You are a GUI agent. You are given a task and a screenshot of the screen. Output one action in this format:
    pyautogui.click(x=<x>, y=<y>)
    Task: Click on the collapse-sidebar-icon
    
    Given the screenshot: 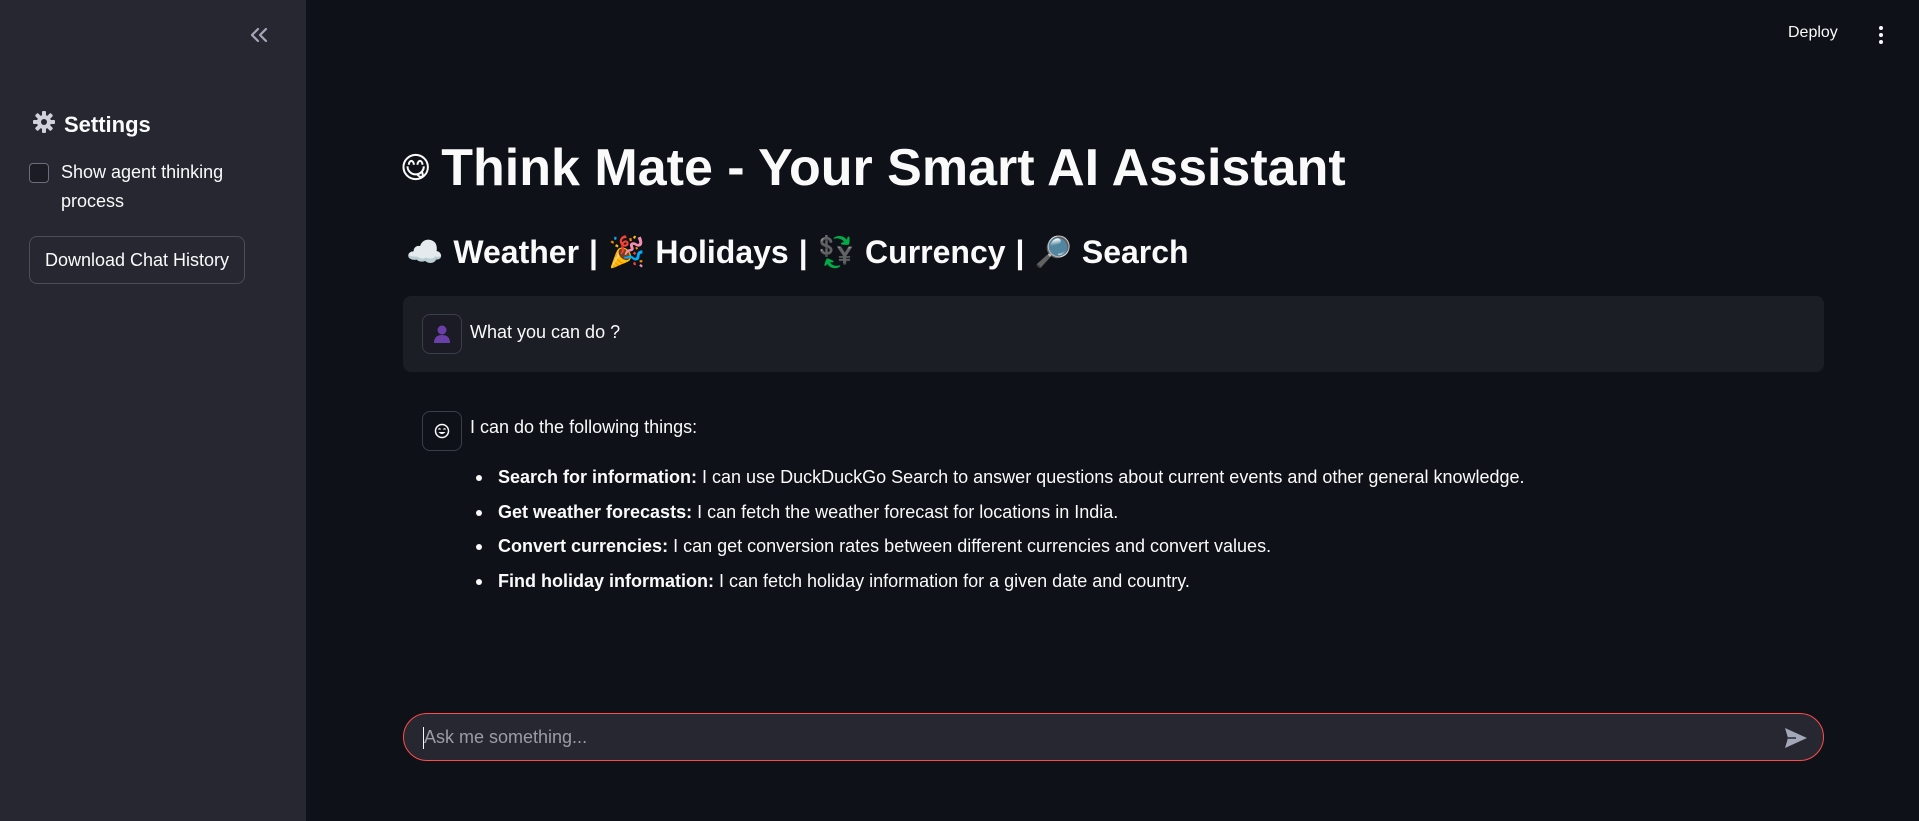 What is the action you would take?
    pyautogui.click(x=259, y=35)
    